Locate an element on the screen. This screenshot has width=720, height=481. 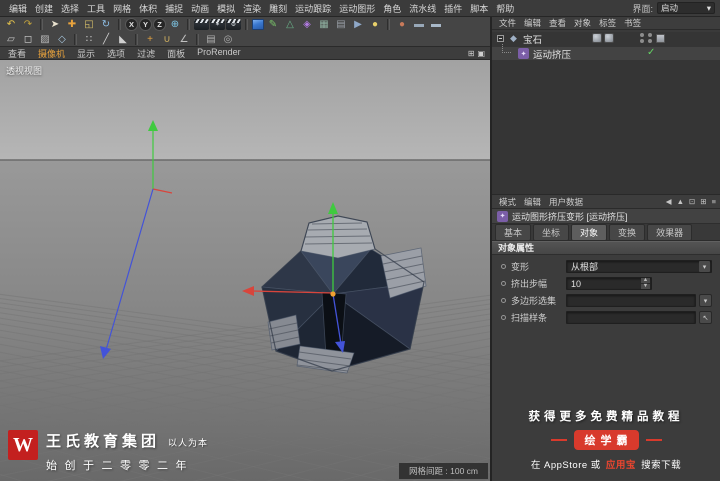
add-cube-icon is located at coordinates (258, 24).